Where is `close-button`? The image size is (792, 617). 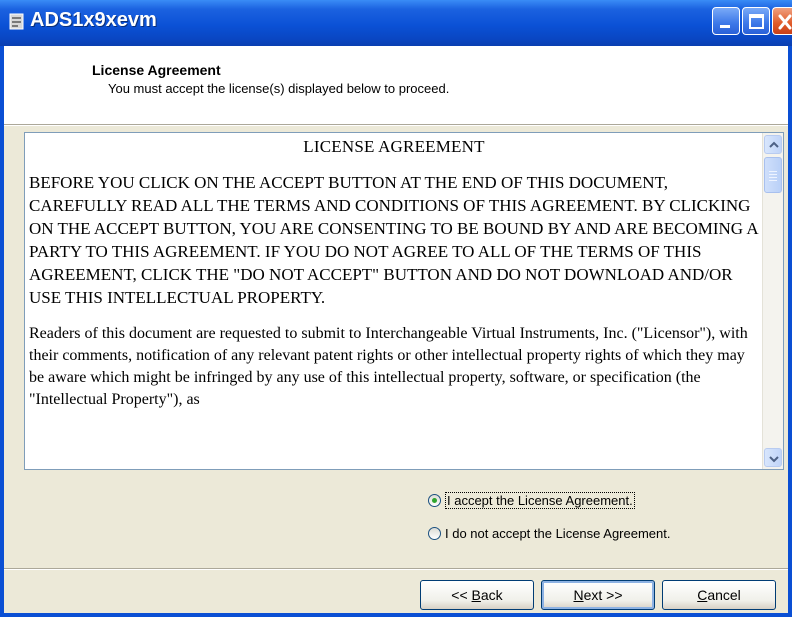
close-button is located at coordinates (782, 21).